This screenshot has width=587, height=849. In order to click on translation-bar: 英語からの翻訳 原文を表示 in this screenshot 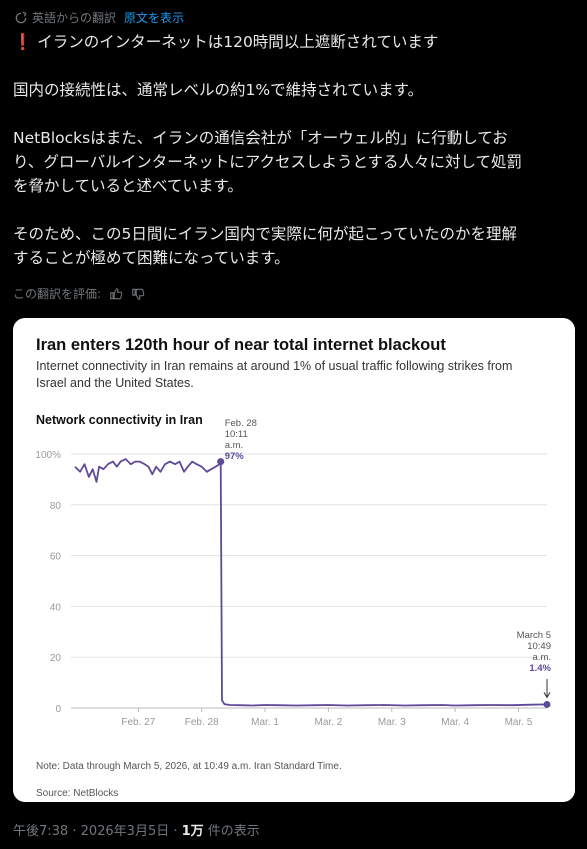, I will do `click(99, 17)`.